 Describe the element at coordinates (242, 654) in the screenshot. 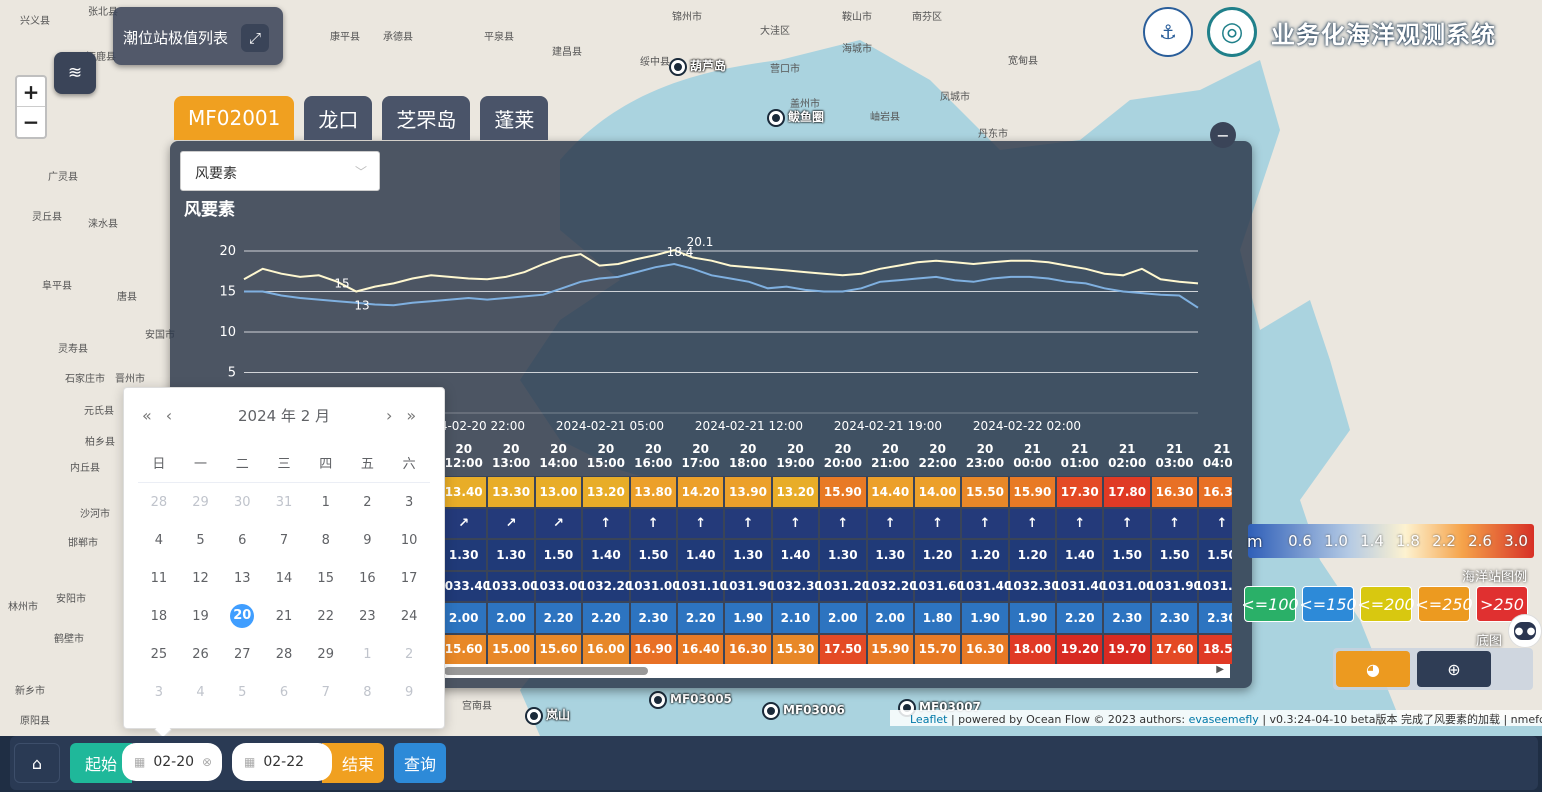

I see `calendar-day: 27` at that location.